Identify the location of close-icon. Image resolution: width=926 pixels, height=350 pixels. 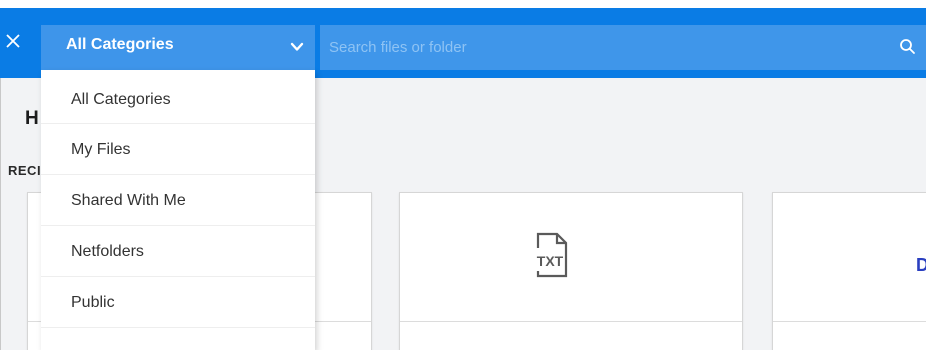
(13, 41).